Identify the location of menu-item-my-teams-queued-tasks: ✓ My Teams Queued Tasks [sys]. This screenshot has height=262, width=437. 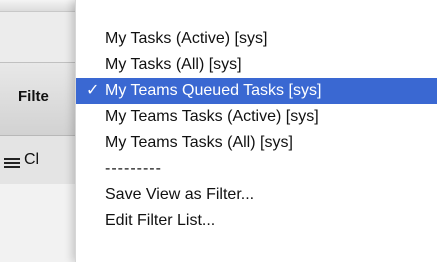
(256, 91).